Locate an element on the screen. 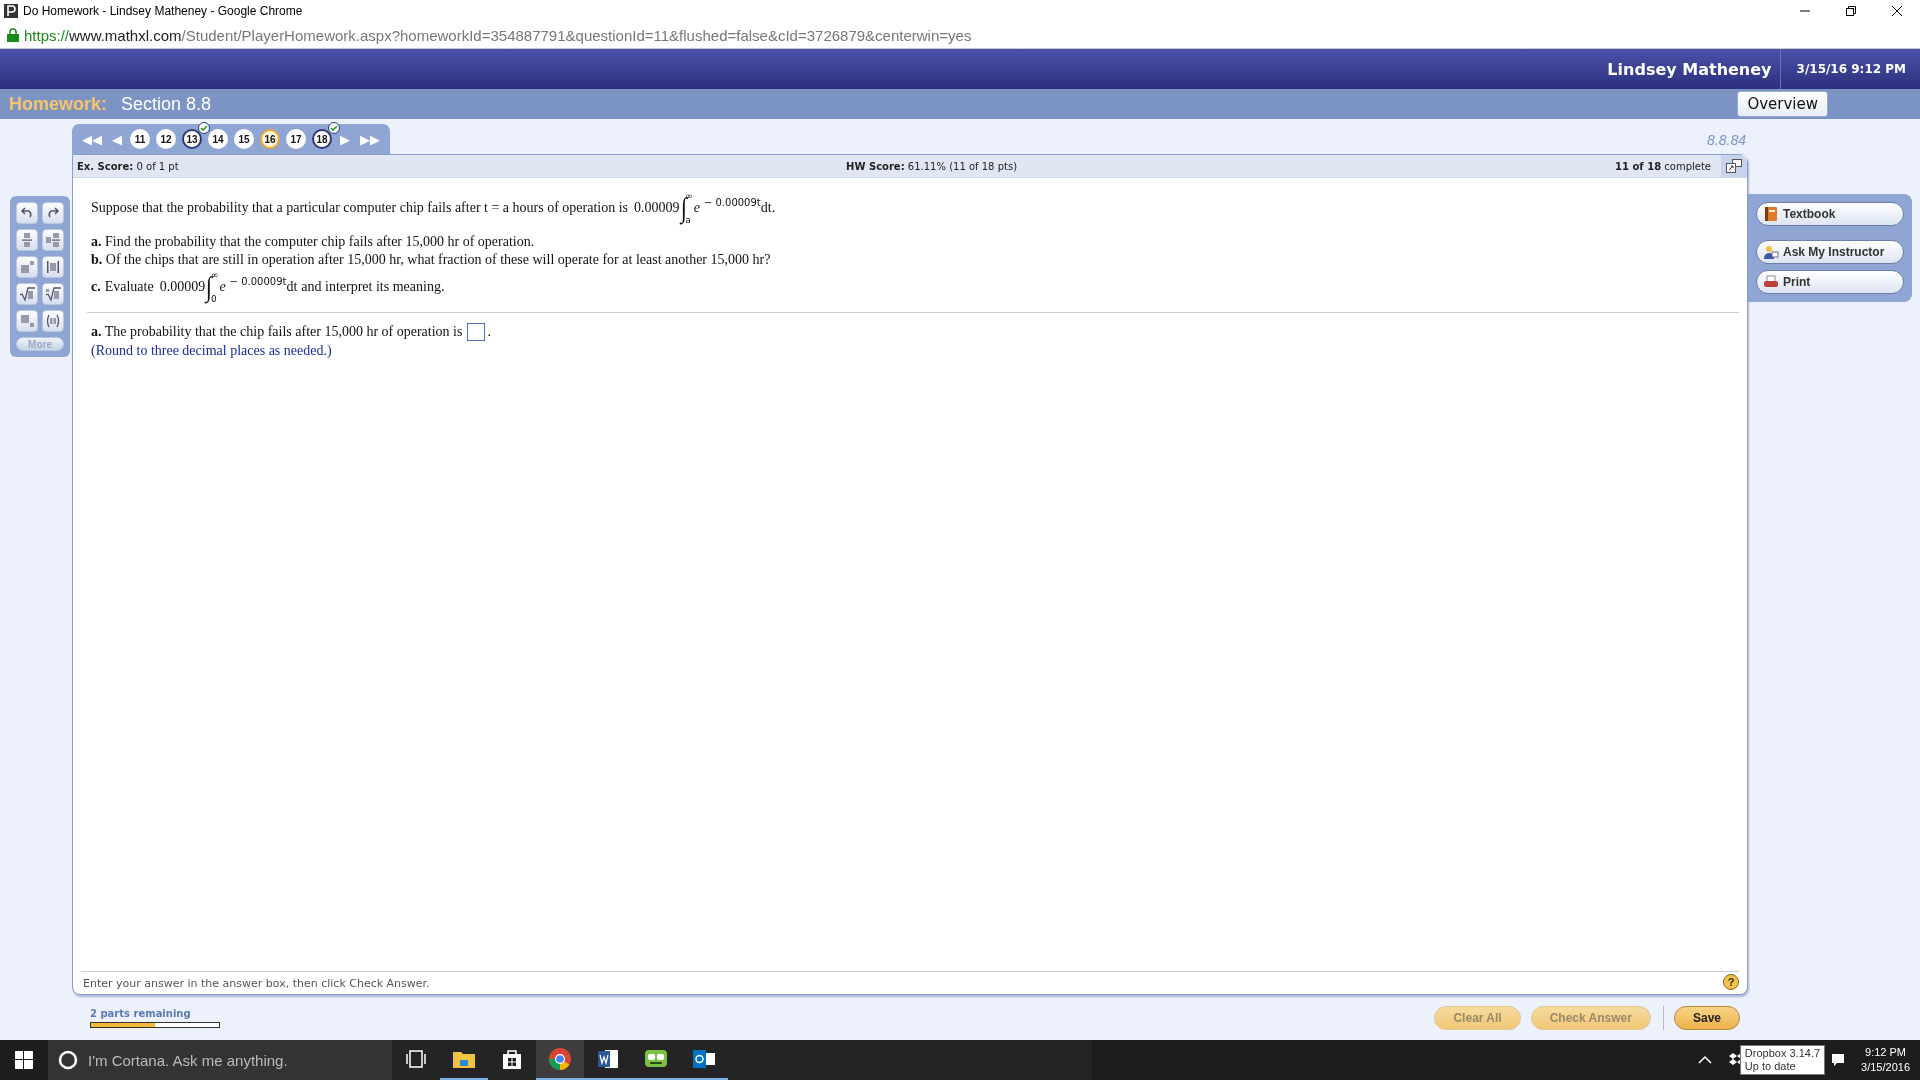 The image size is (1920, 1080). homework-score: HW Score: 61.11% (11 of 18 pts) is located at coordinates (932, 166).